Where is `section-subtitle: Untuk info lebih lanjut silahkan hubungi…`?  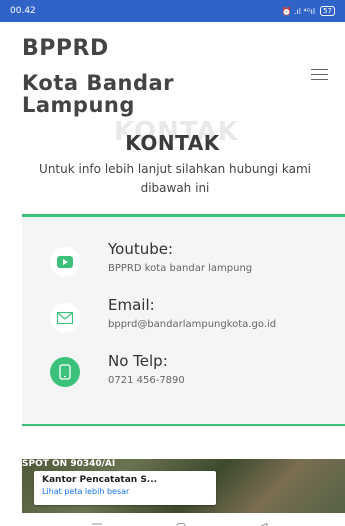 section-subtitle: Untuk info lebih lanjut silahkan hubungi… is located at coordinates (175, 178).